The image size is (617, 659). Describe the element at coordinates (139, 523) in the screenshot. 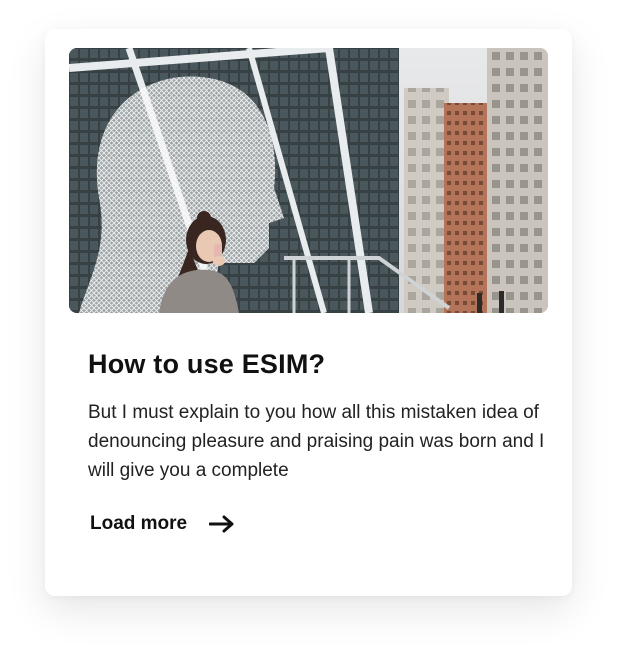

I see `load-more-label: Load more` at that location.